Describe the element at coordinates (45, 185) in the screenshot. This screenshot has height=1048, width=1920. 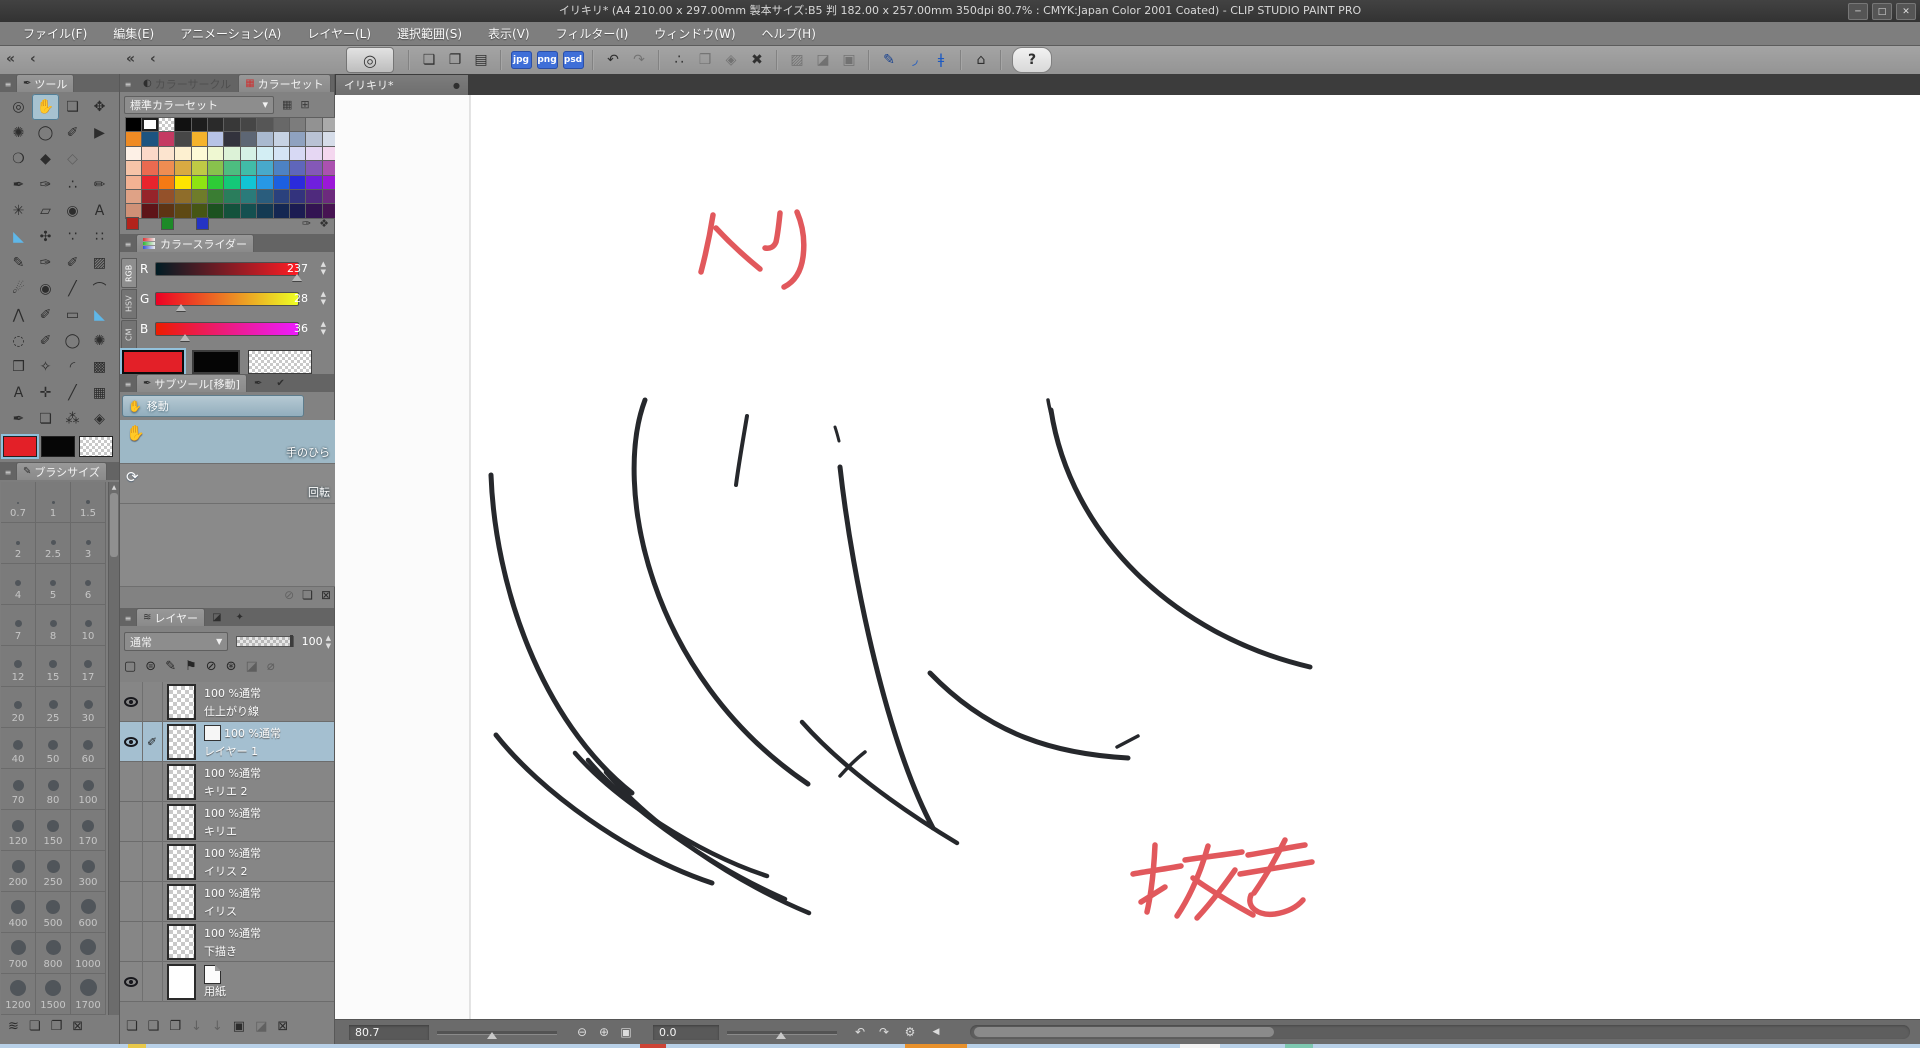
I see `tool-brush: ✑` at that location.